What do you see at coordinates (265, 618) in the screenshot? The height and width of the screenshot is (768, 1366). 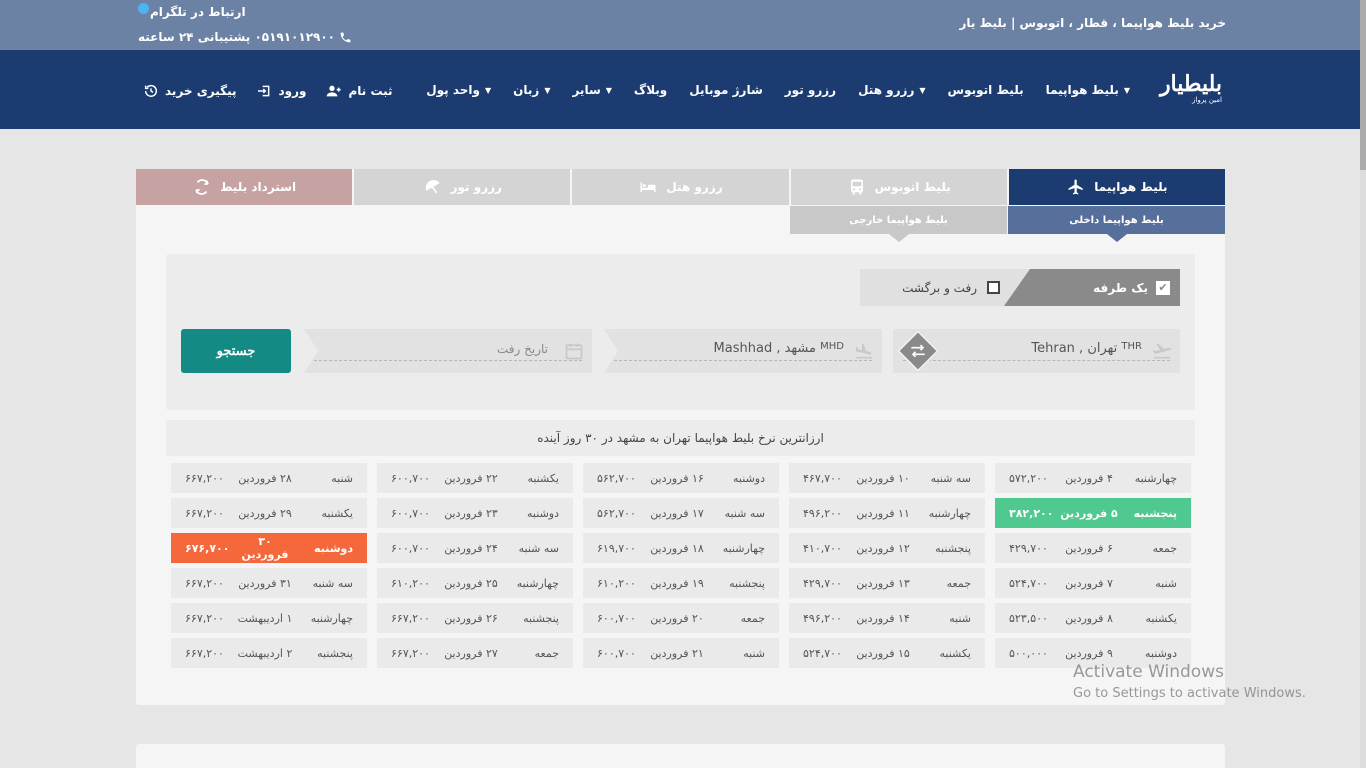 I see `fare-date: ۱ اردیبهشت` at bounding box center [265, 618].